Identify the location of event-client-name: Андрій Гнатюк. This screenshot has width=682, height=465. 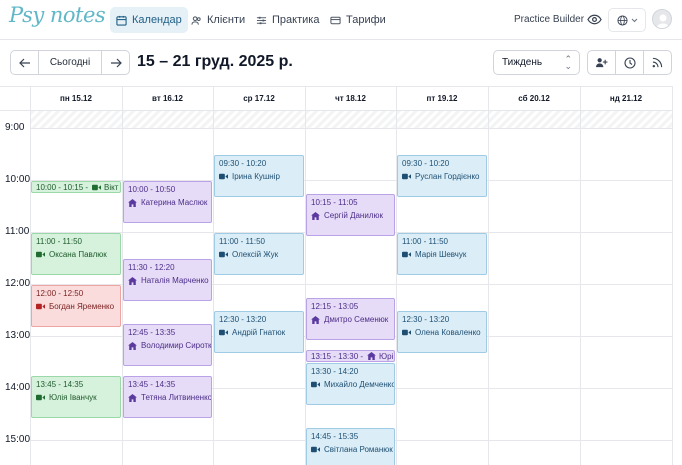
(259, 332).